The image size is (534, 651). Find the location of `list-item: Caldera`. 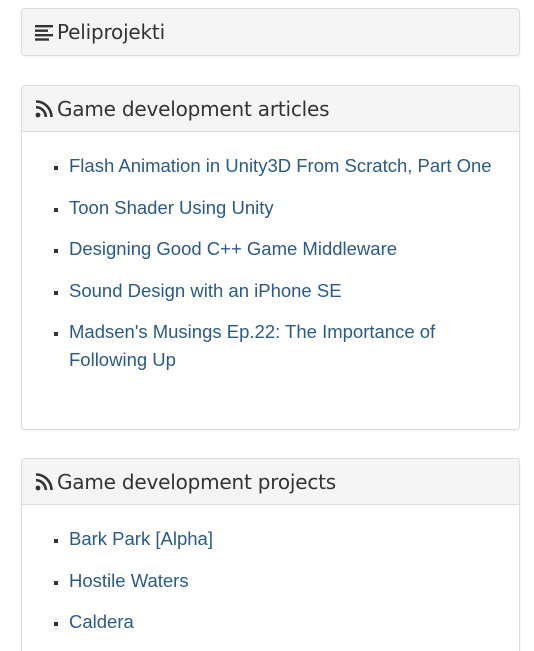

list-item: Caldera is located at coordinates (284, 622).